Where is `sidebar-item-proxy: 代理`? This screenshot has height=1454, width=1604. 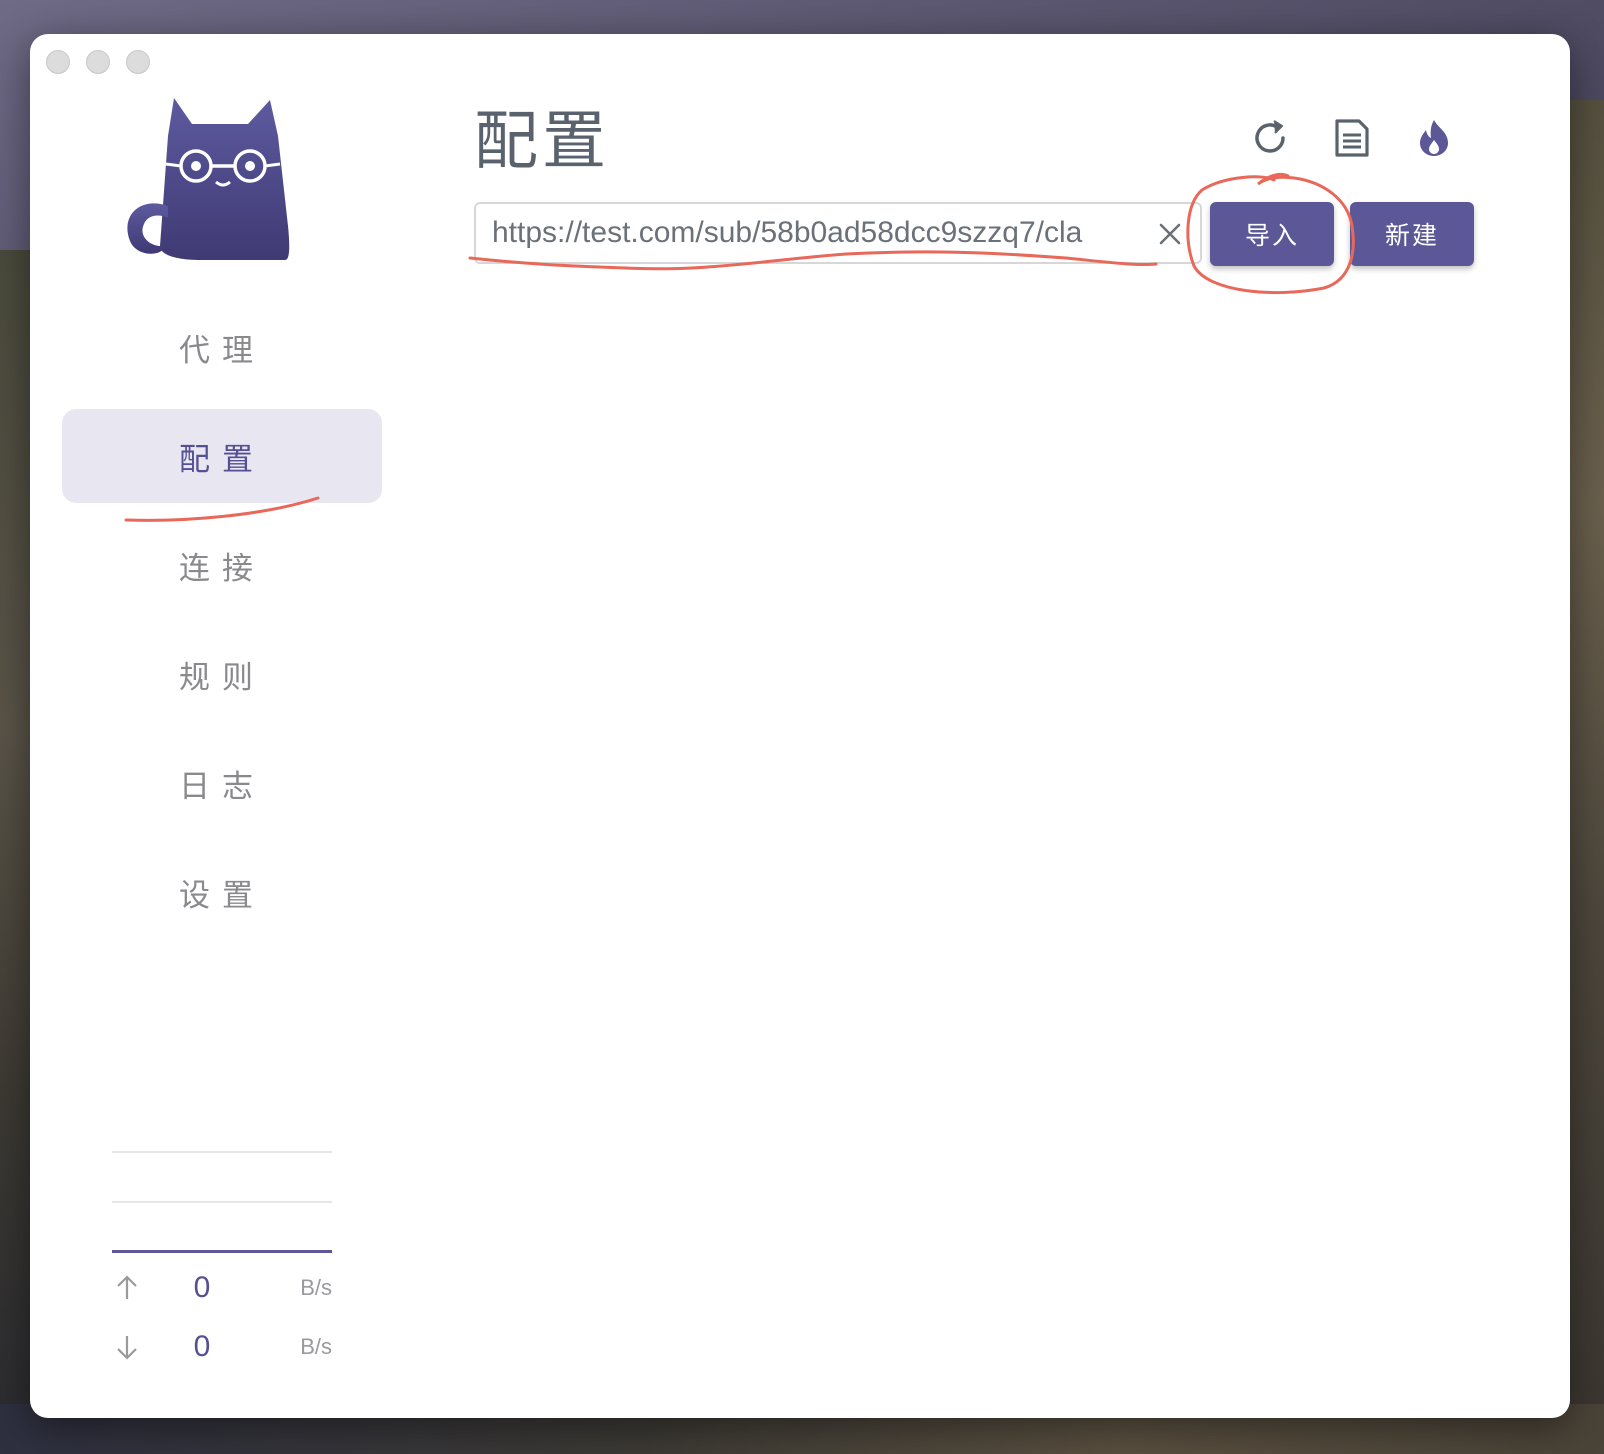 sidebar-item-proxy: 代理 is located at coordinates (222, 347).